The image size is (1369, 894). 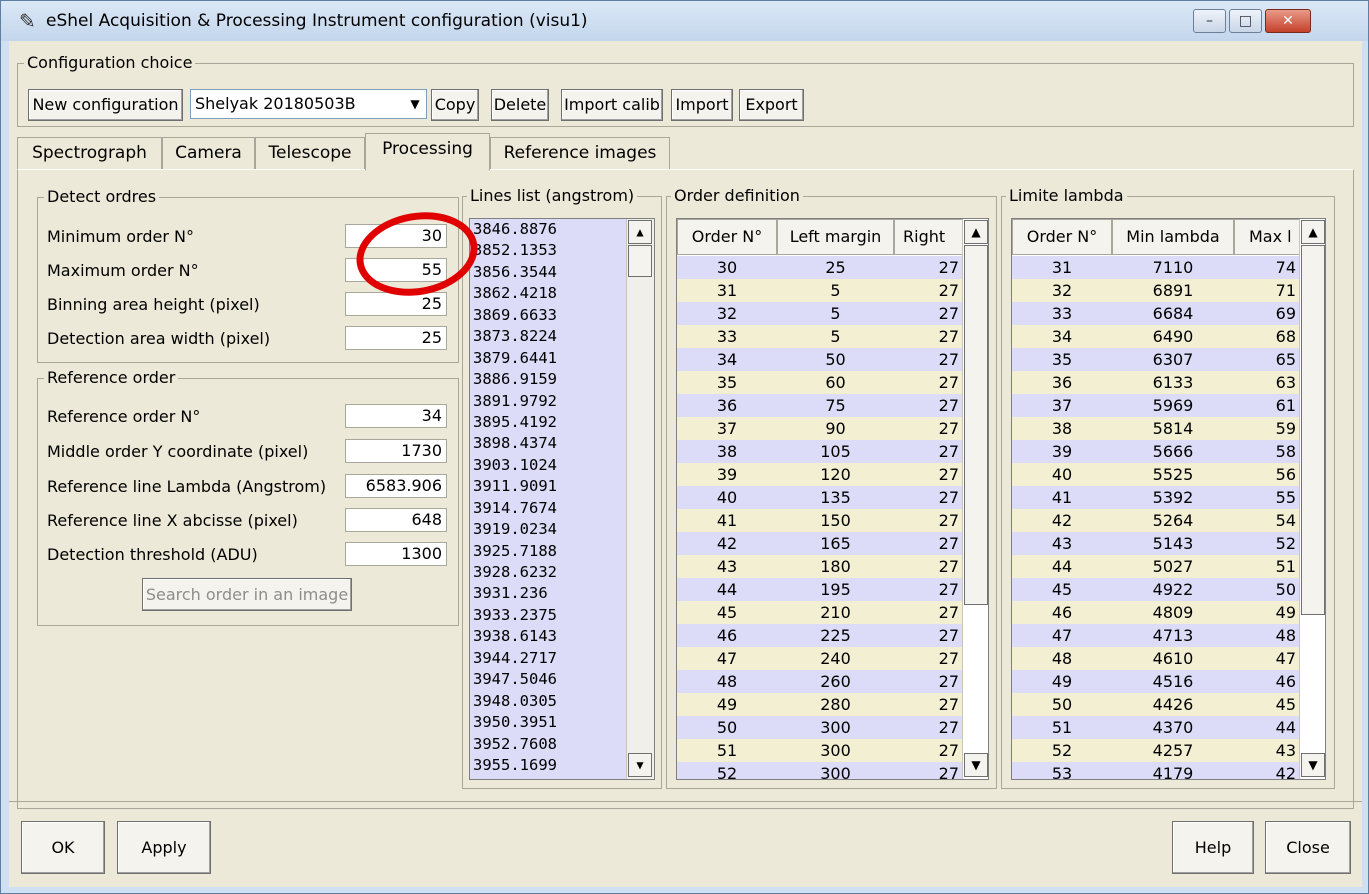 I want to click on table-row: 49 4516 46, so click(x=1156, y=681).